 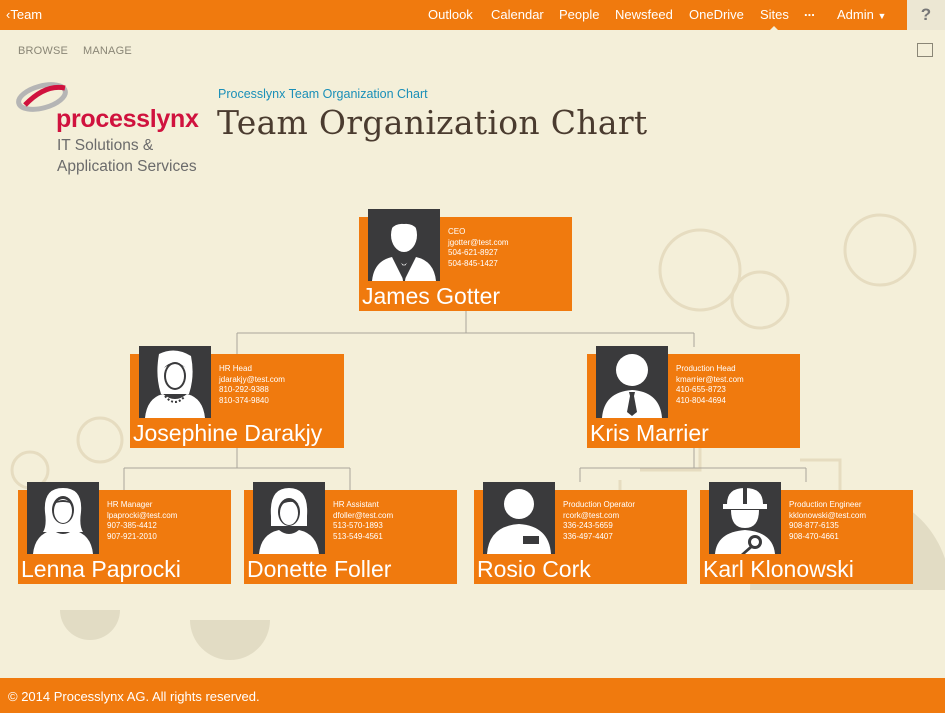 What do you see at coordinates (599, 516) in the screenshot?
I see `person-email: rcork@test.com` at bounding box center [599, 516].